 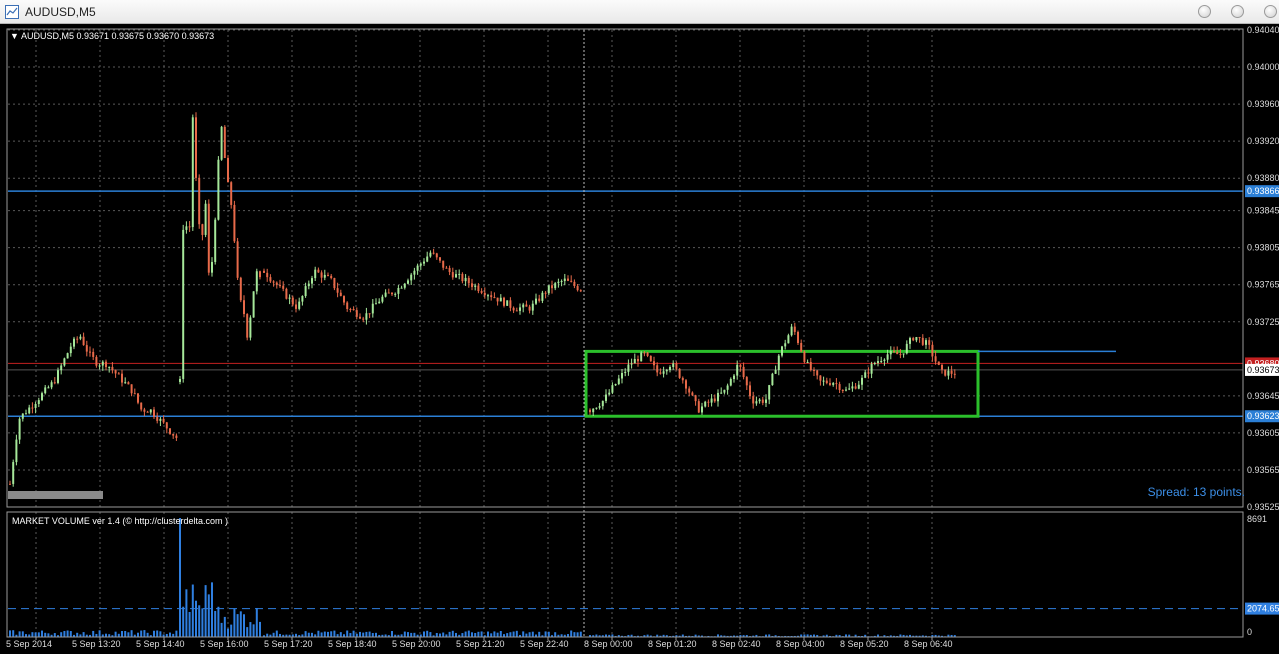 I want to click on minimize-button, so click(x=1204, y=11).